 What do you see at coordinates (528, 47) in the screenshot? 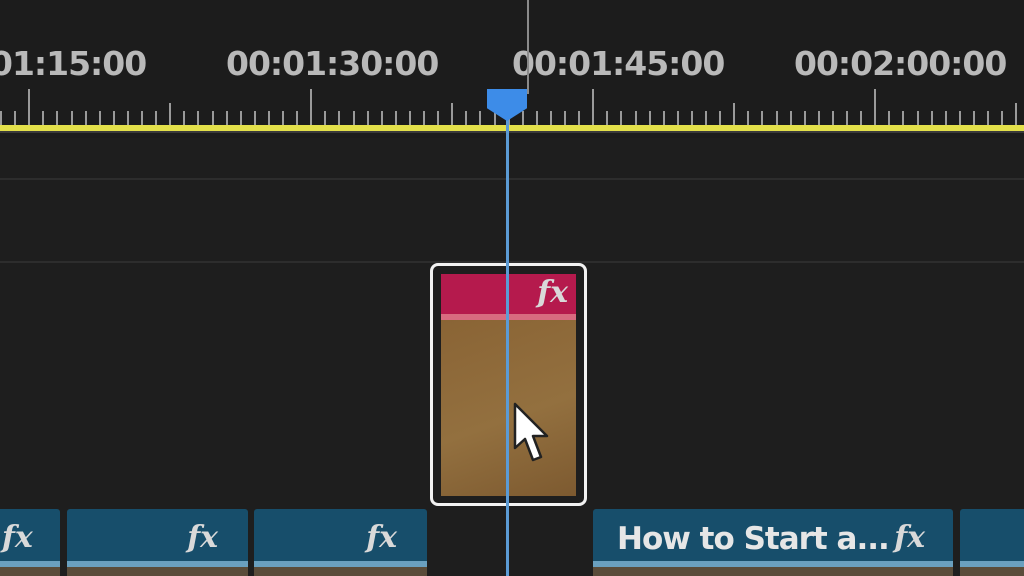
I see `playhead-guide` at bounding box center [528, 47].